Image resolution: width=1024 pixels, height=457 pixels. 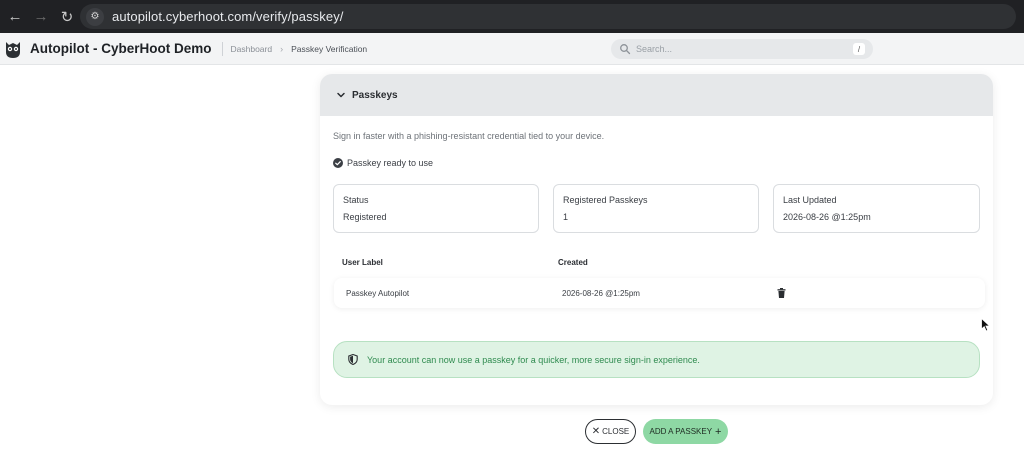 I want to click on stat-label: Last Updated, so click(x=810, y=200).